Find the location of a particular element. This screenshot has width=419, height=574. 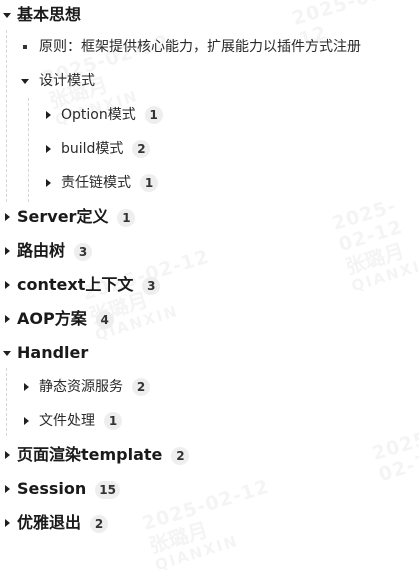

node-label: 责任链模式 is located at coordinates (96, 183).